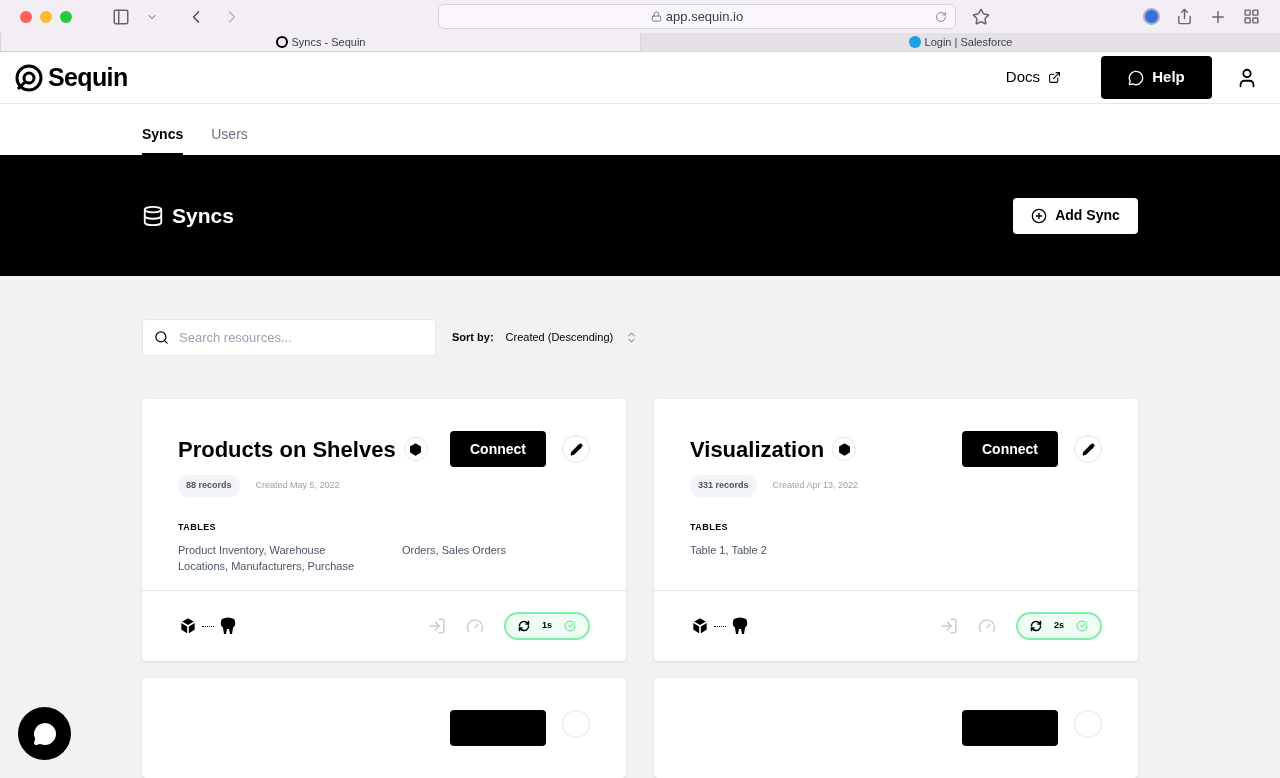 This screenshot has height=778, width=1280. What do you see at coordinates (153, 215) in the screenshot?
I see `database-icon` at bounding box center [153, 215].